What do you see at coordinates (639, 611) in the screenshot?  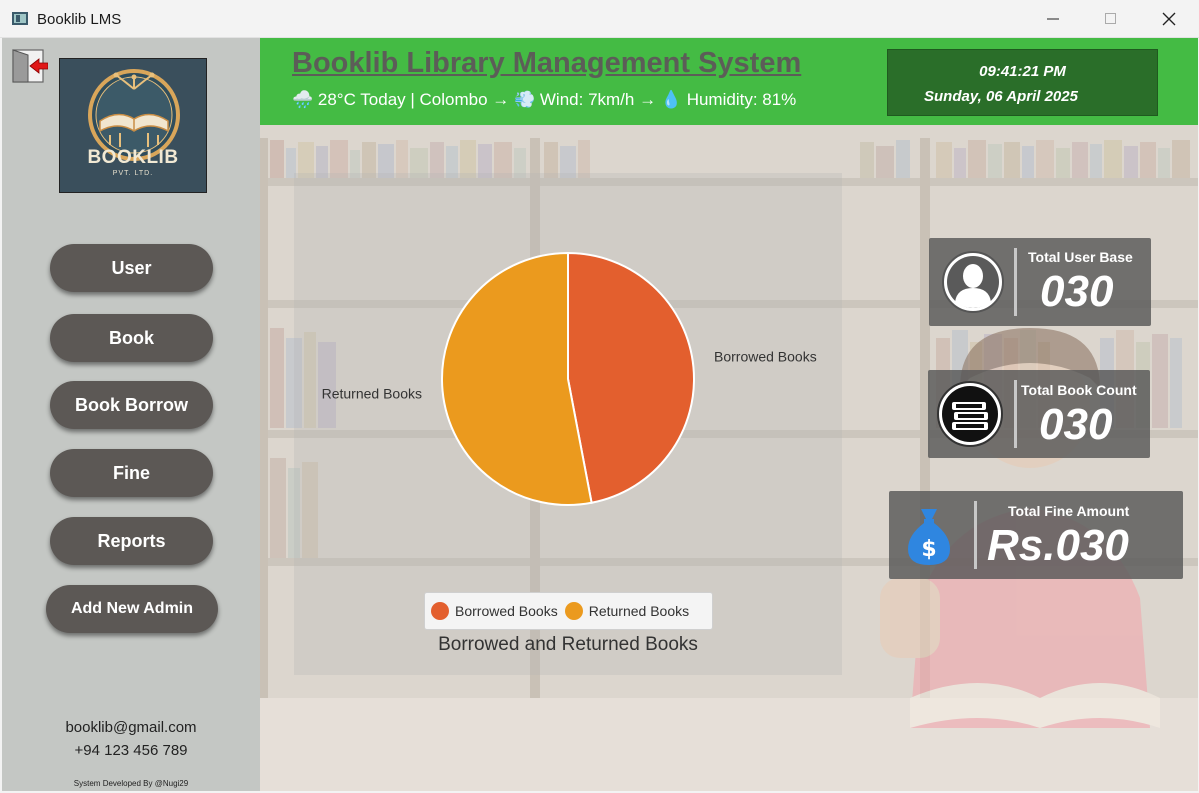 I see `legend-label-returned: Returned Books` at bounding box center [639, 611].